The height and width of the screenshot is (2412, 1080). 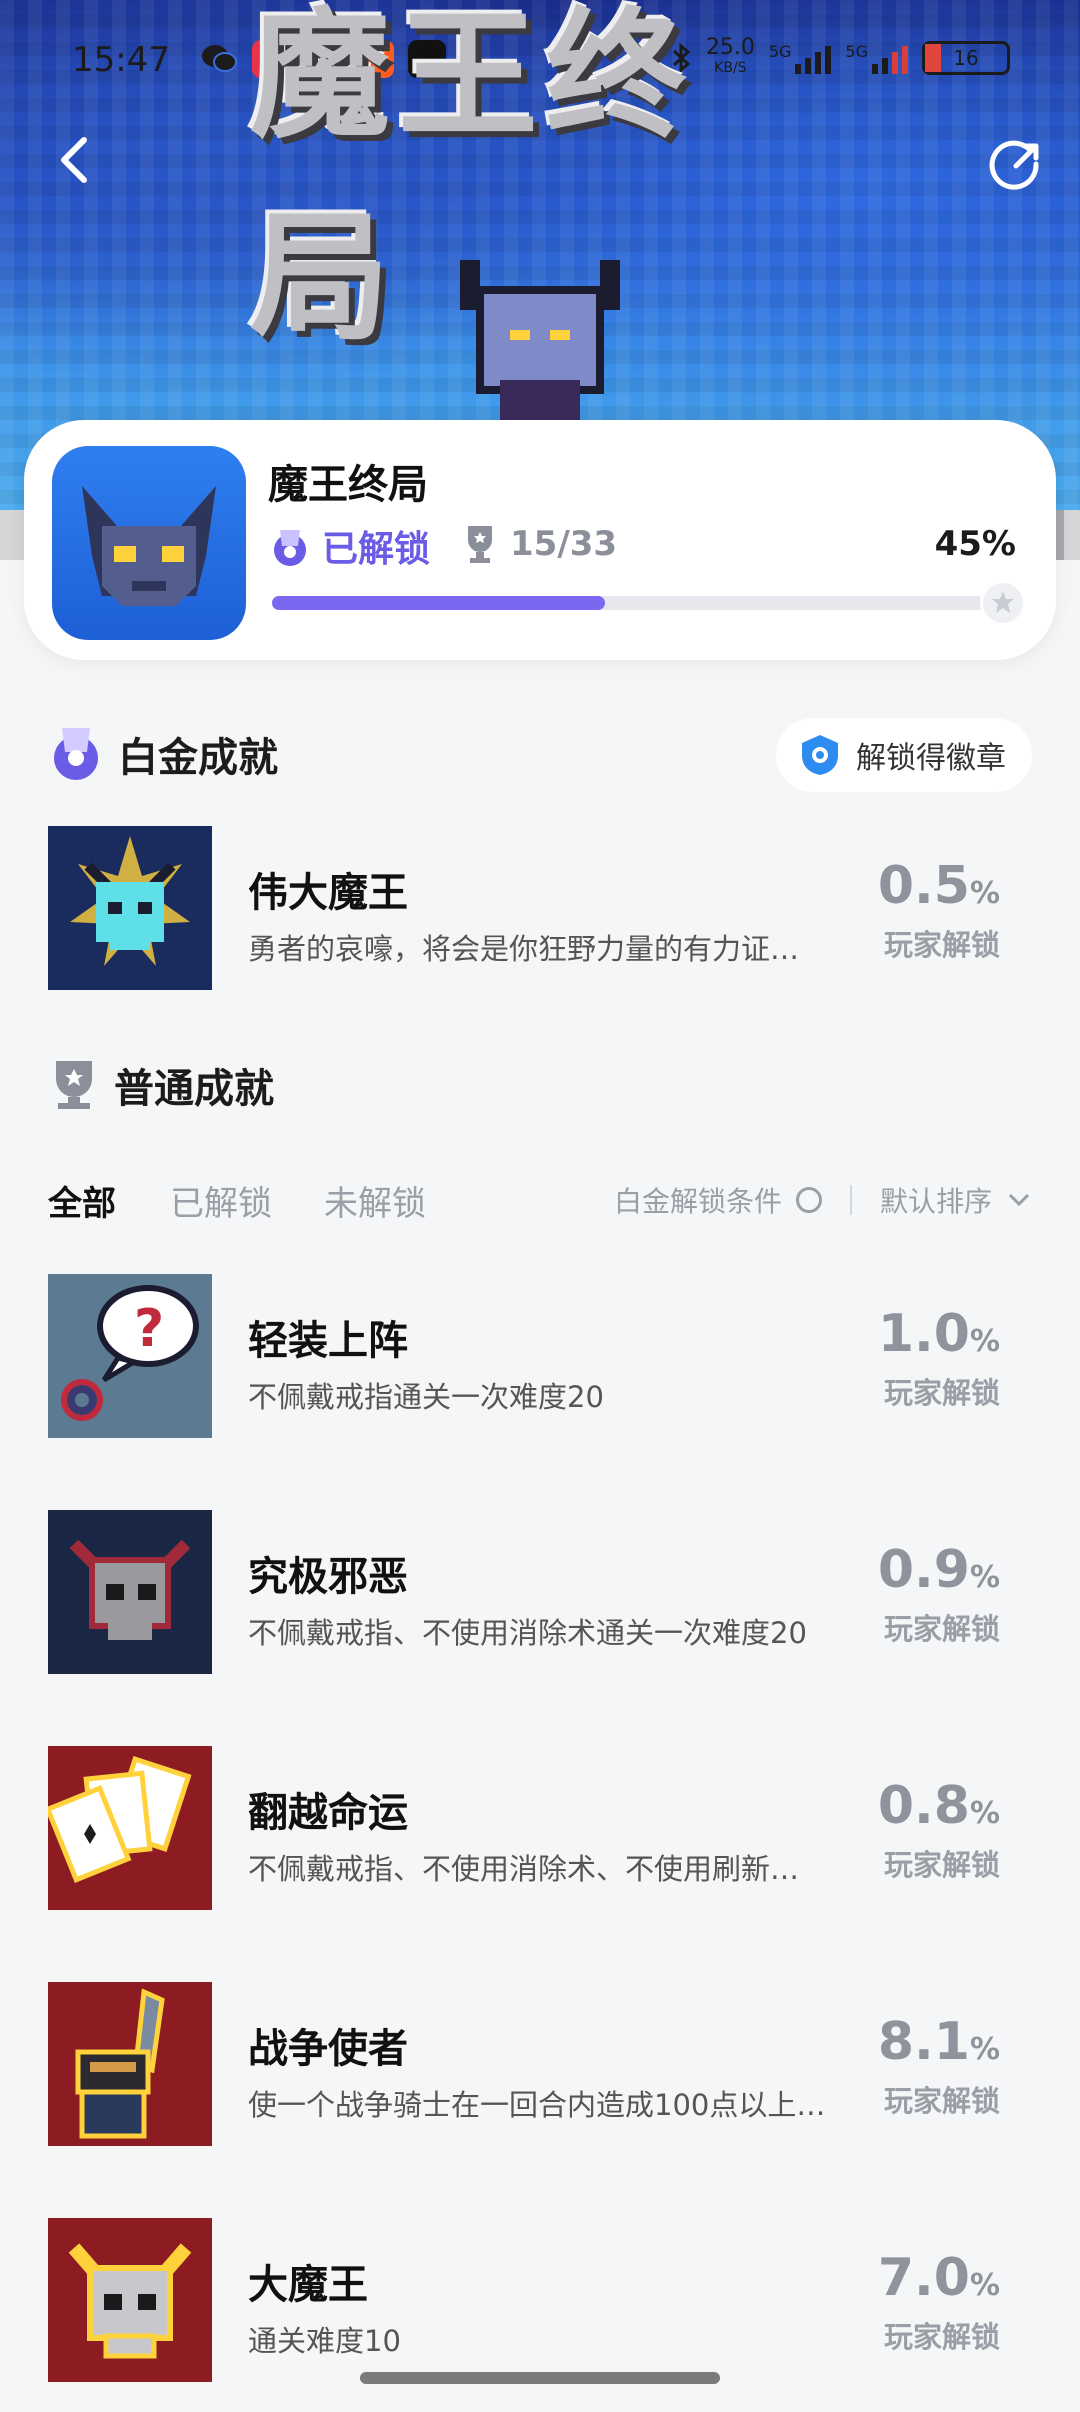 What do you see at coordinates (375, 1200) in the screenshot?
I see `tab-locked: 未解锁` at bounding box center [375, 1200].